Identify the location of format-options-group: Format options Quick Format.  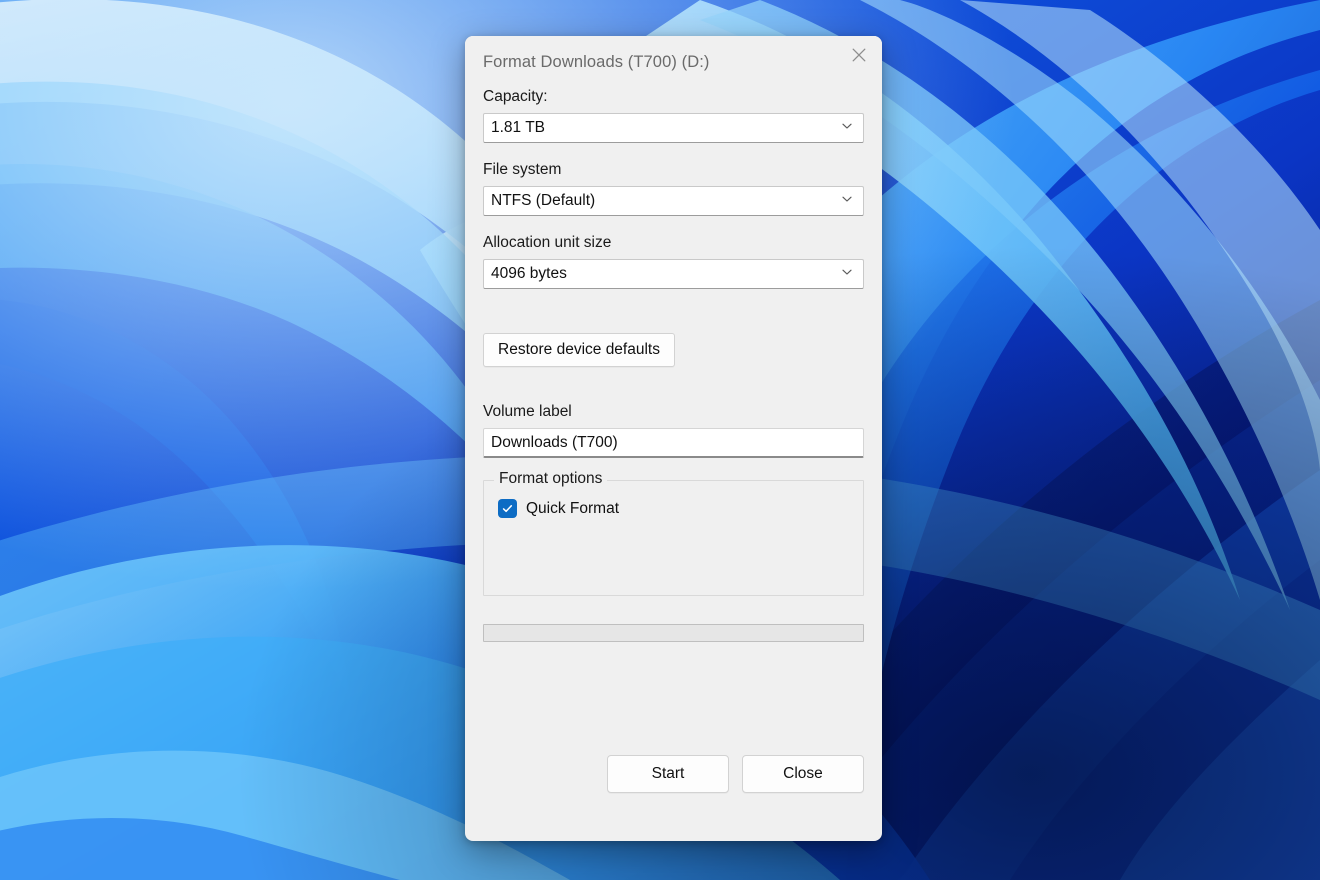
(673, 533).